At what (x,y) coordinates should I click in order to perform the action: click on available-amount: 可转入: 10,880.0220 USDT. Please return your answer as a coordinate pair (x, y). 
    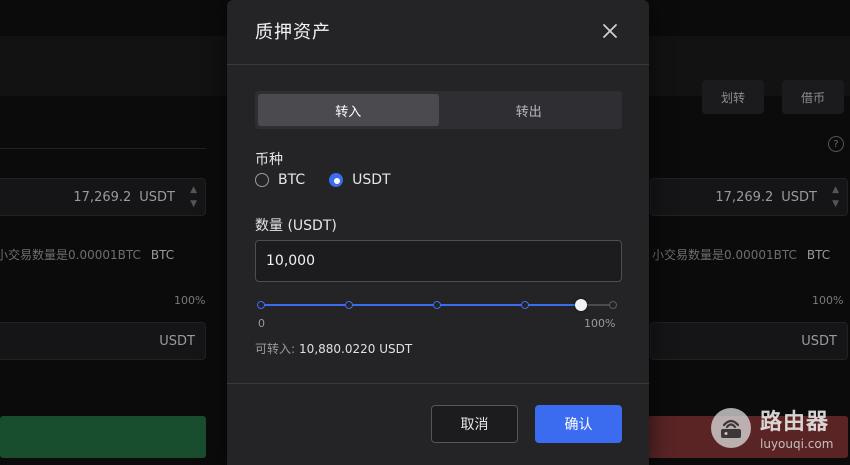
    Looking at the image, I should click on (333, 348).